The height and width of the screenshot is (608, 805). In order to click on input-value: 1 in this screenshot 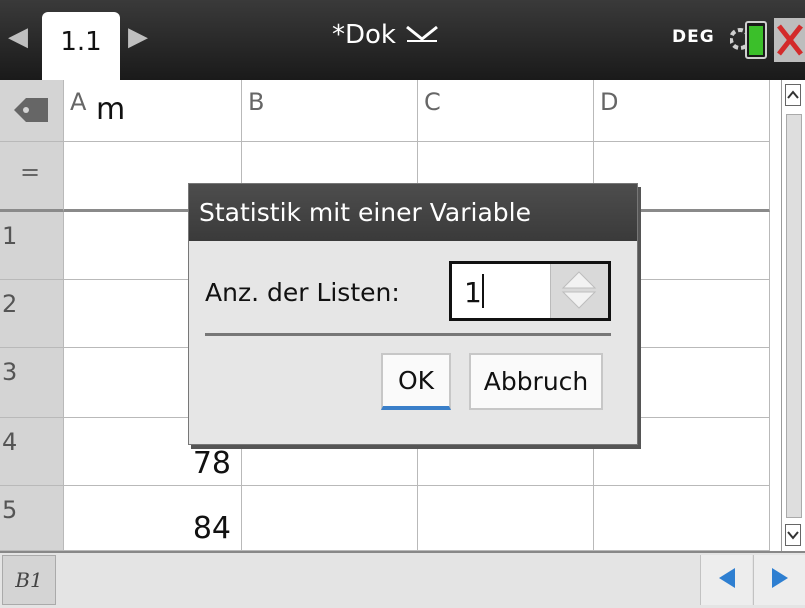, I will do `click(473, 292)`.